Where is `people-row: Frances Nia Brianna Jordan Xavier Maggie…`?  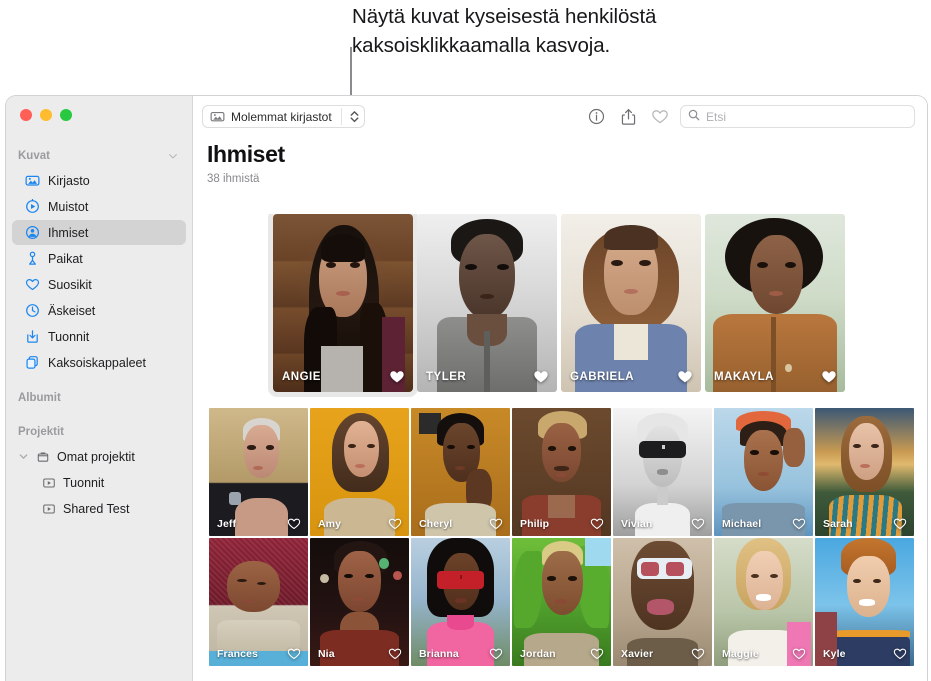
people-row: Frances Nia Brianna Jordan Xavier Maggie… is located at coordinates (560, 602).